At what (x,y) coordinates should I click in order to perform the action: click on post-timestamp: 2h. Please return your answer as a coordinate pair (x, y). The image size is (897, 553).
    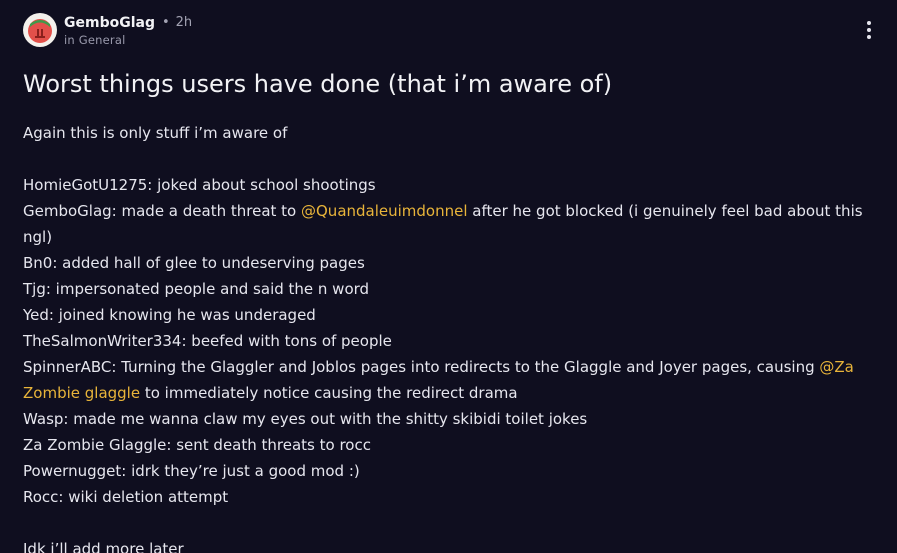
    Looking at the image, I should click on (184, 22).